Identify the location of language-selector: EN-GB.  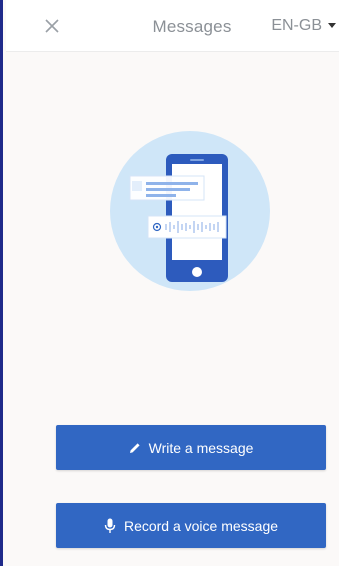
(303, 26).